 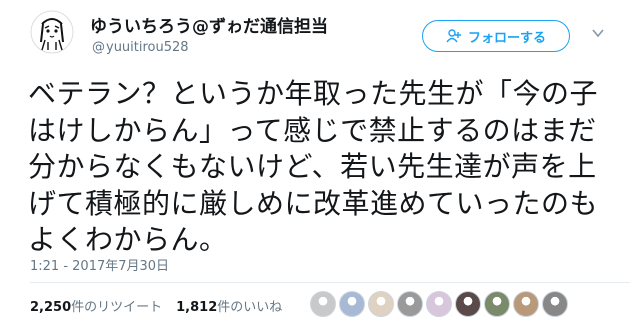 I want to click on tweet-stats: 2,250件のリツイート 1,812件のいいね, so click(x=156, y=305).